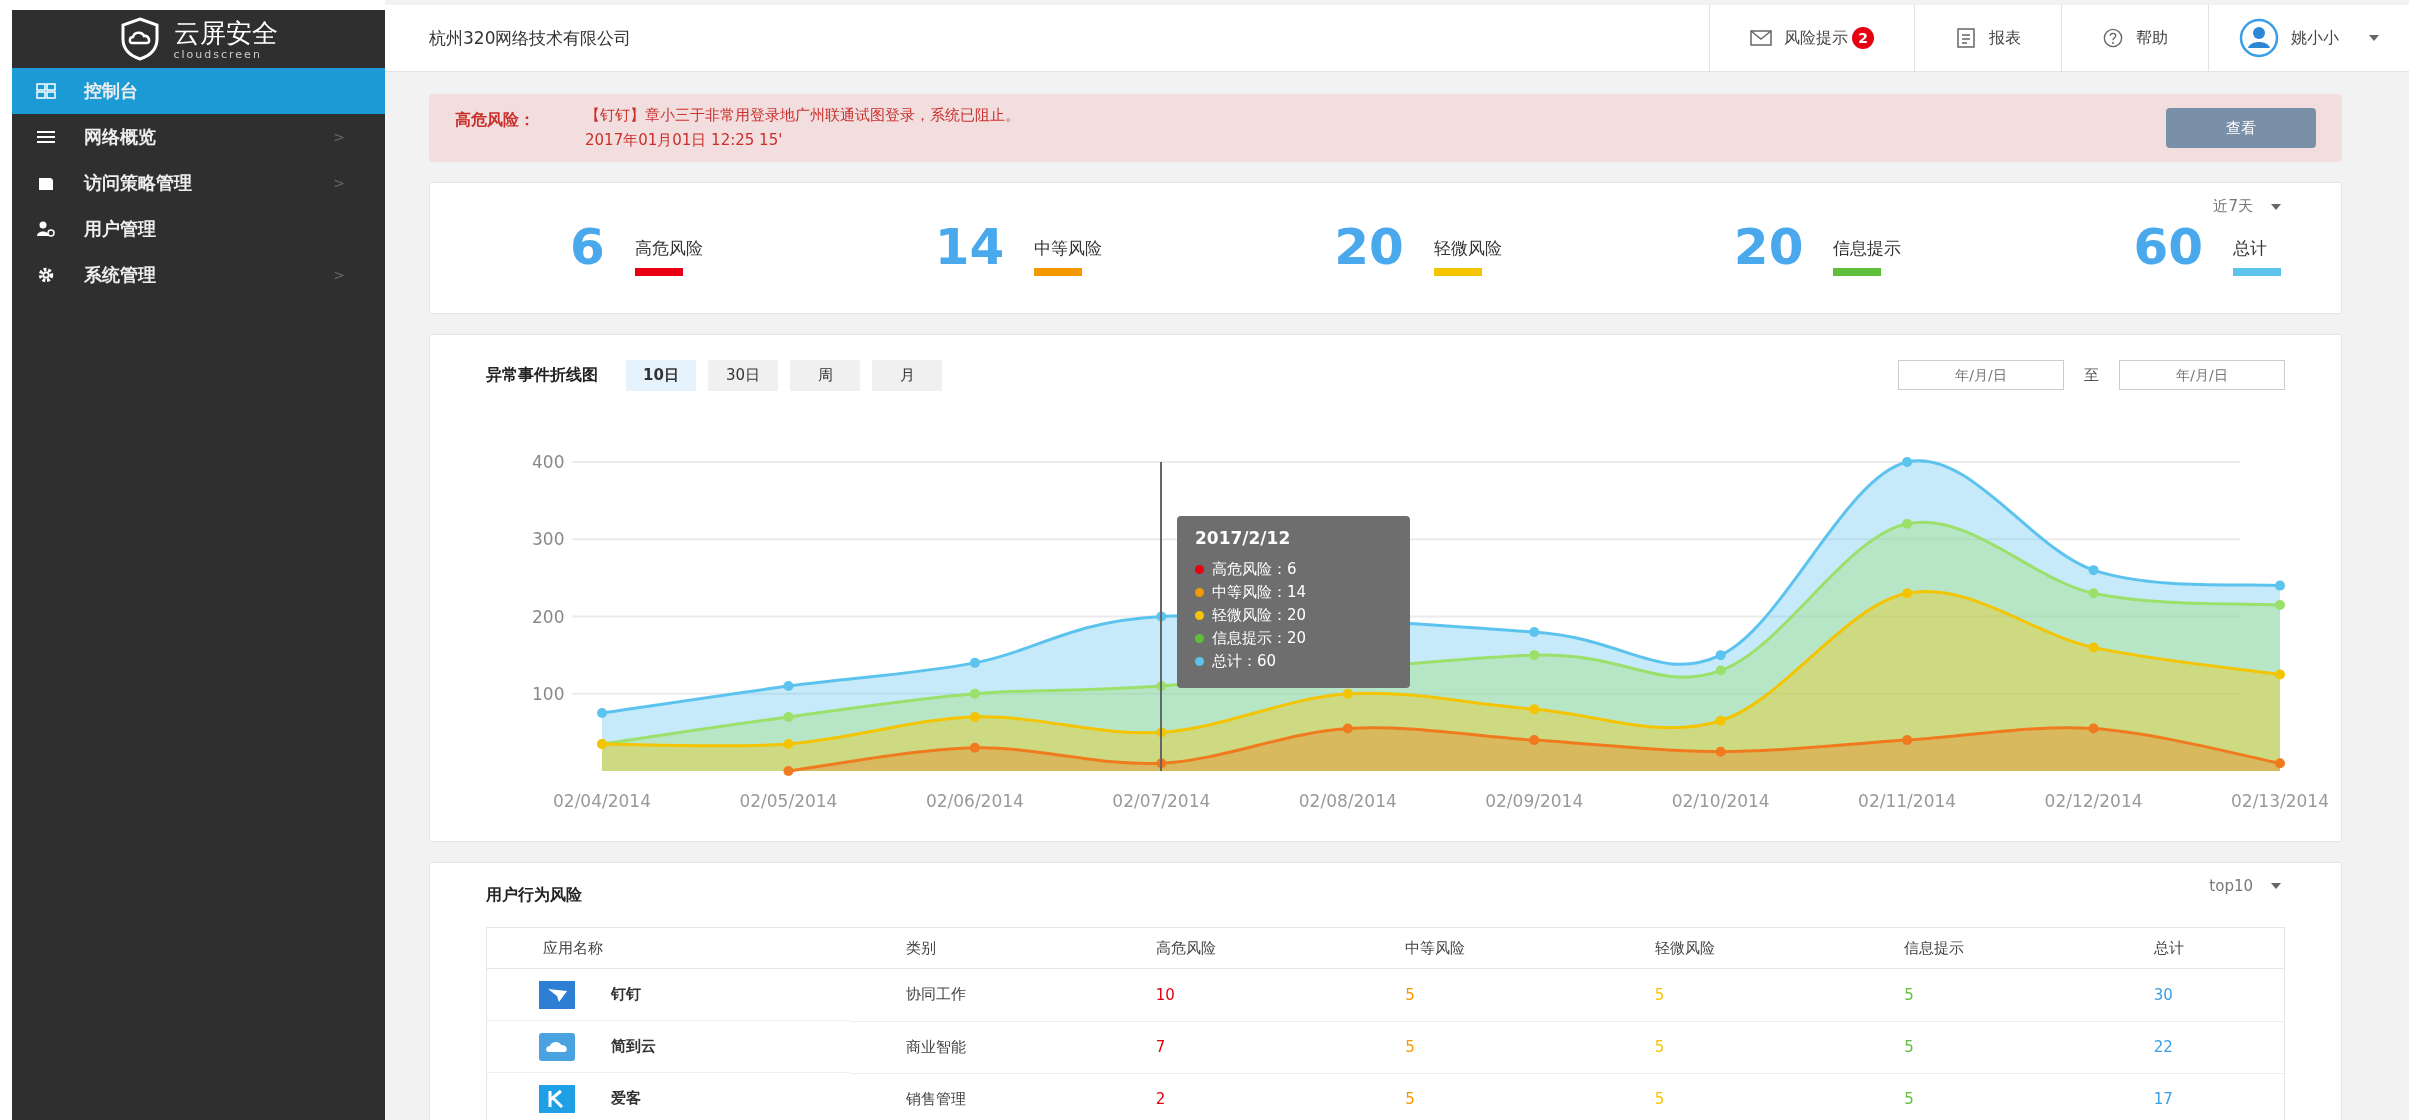 The width and height of the screenshot is (2409, 1120). I want to click on chart-title: 异常事件折线图, so click(542, 375).